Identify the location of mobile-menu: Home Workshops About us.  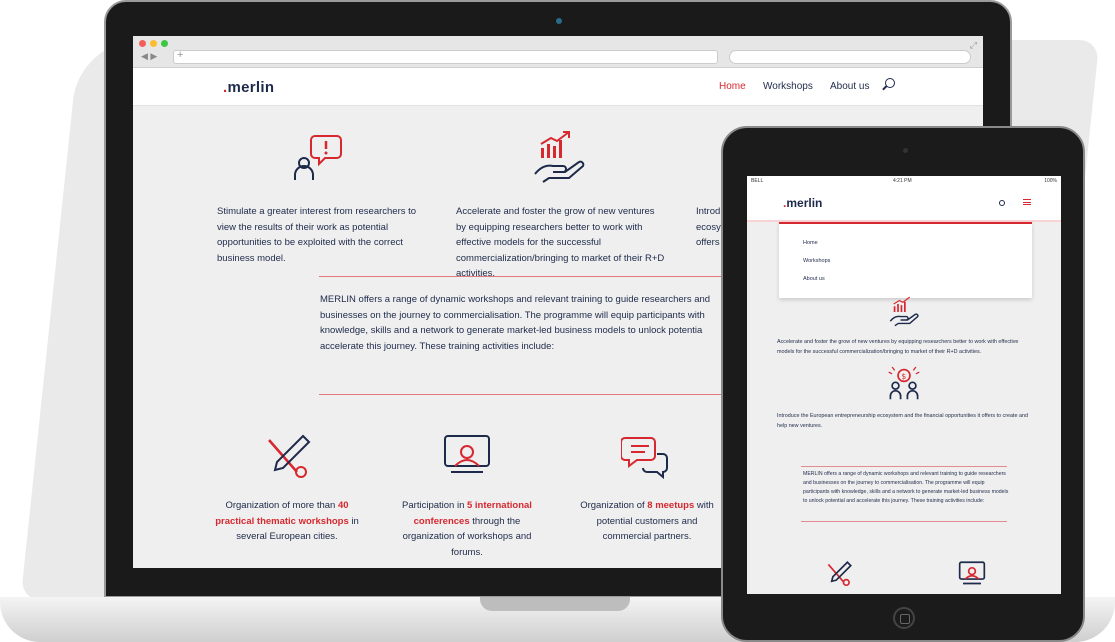
(905, 260).